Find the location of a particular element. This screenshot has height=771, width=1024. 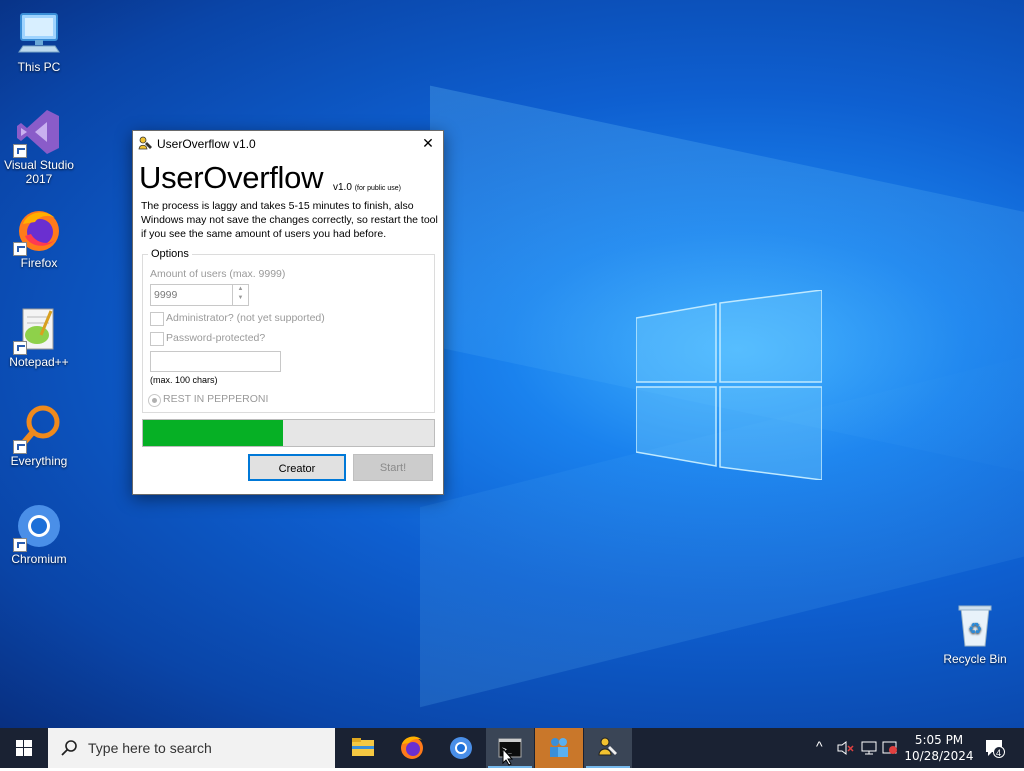

amount-label: Amount of users (max. 9999) is located at coordinates (218, 274).